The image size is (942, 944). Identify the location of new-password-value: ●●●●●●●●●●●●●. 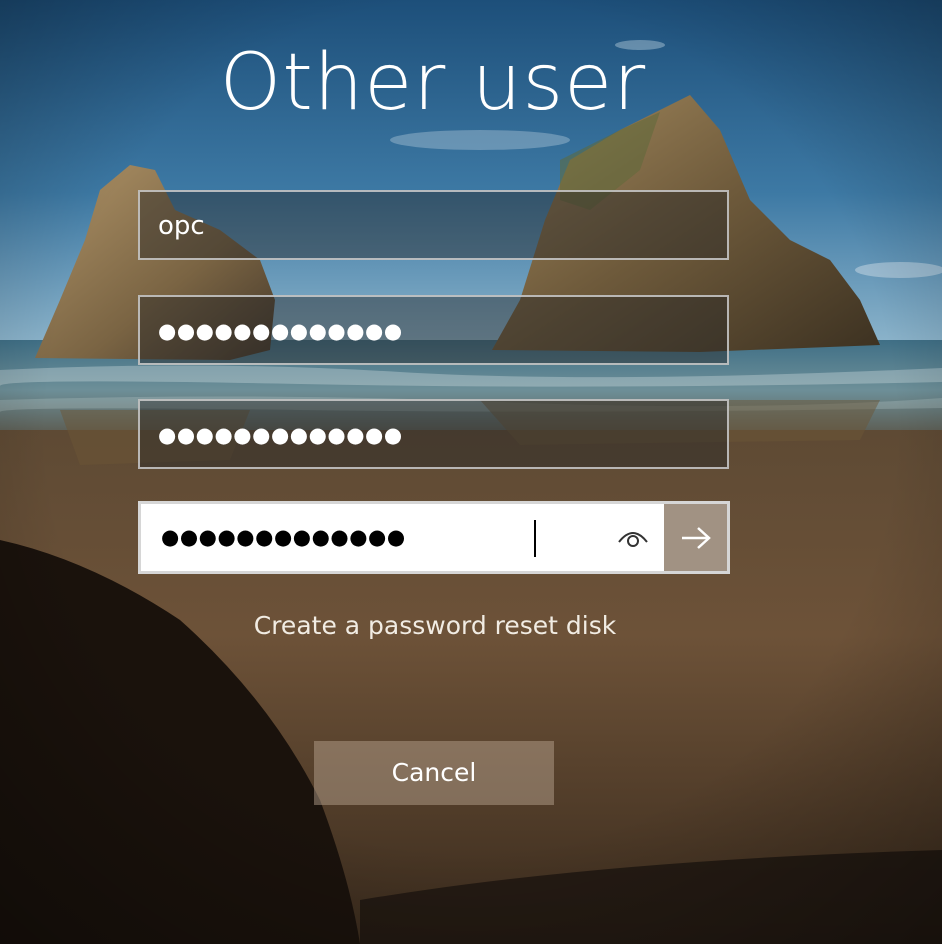
(280, 434).